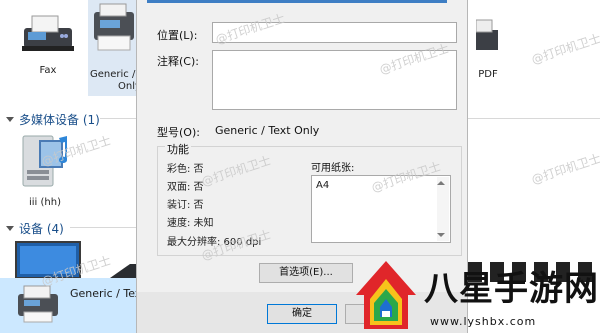 This screenshot has height=333, width=600. What do you see at coordinates (48, 33) in the screenshot?
I see `fax-icon` at bounding box center [48, 33].